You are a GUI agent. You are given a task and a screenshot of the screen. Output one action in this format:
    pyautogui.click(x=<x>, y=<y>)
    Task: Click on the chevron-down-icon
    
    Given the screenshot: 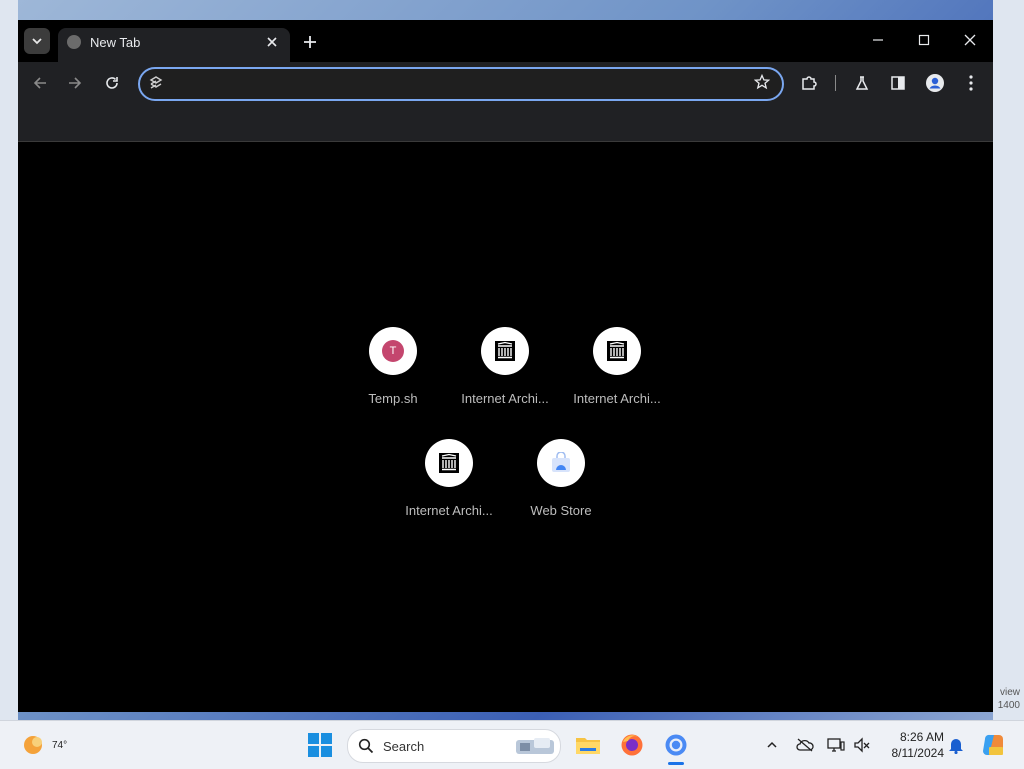 What is the action you would take?
    pyautogui.click(x=37, y=41)
    